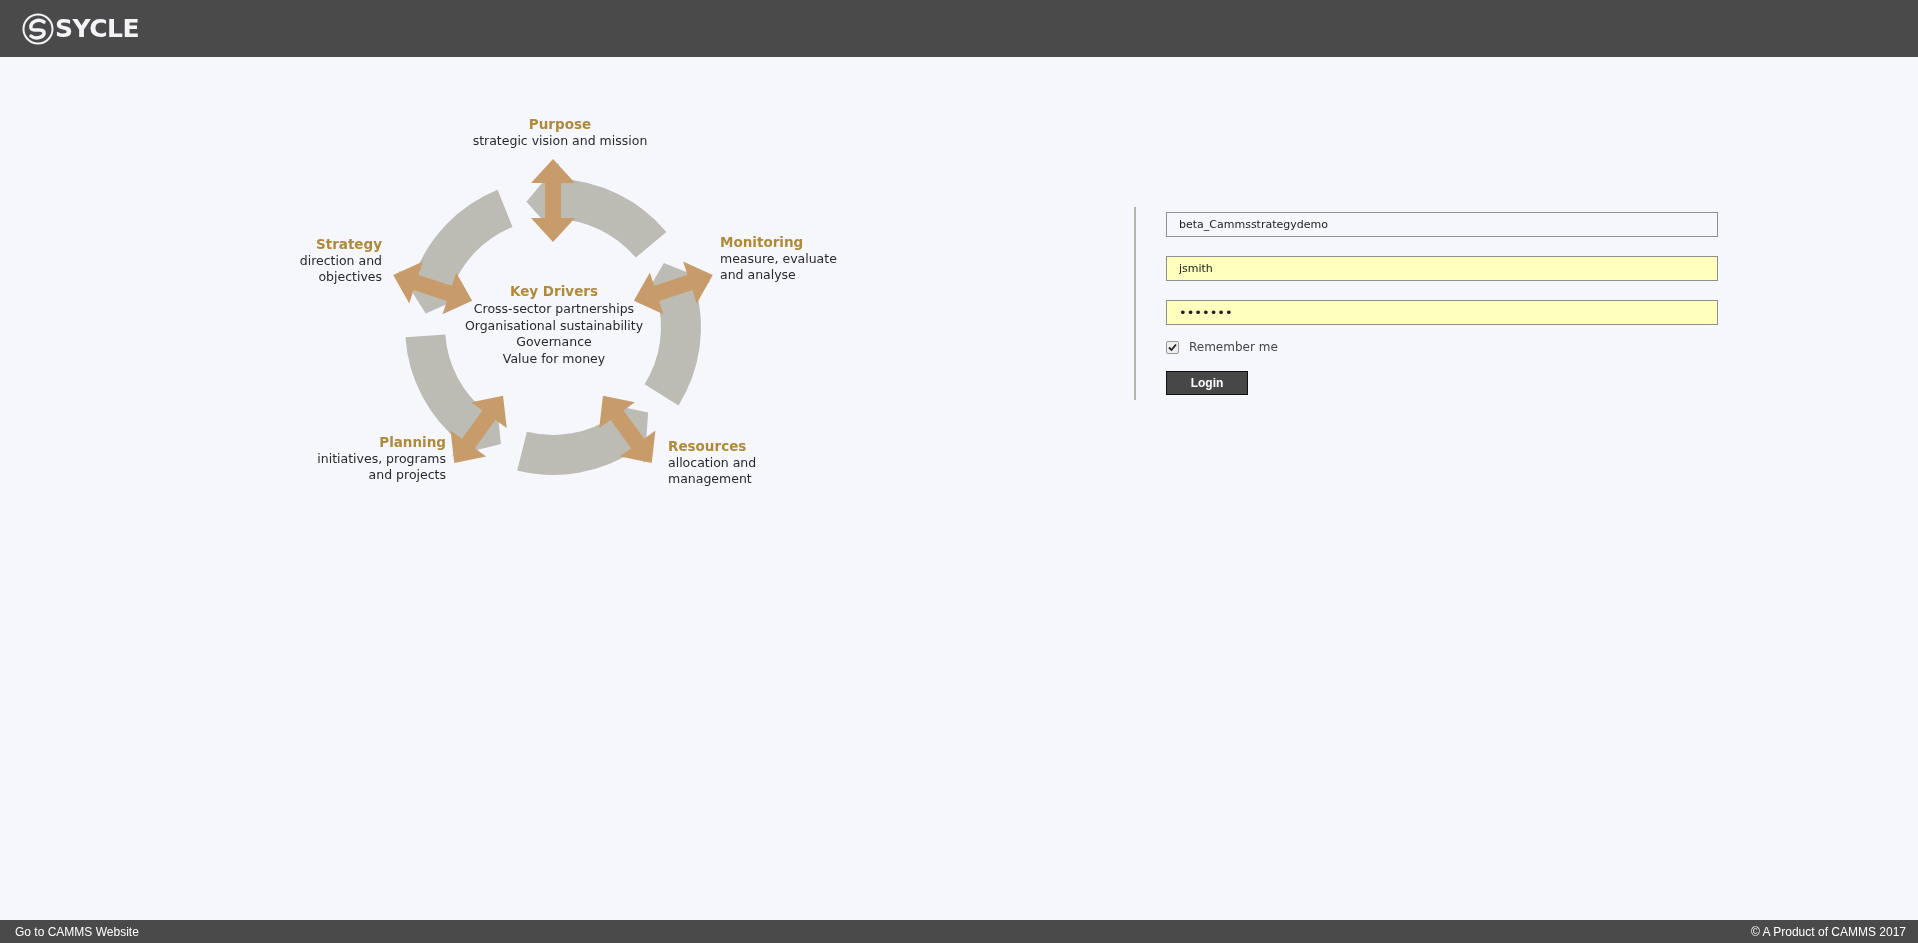 The image size is (1918, 943). What do you see at coordinates (712, 463) in the screenshot?
I see `segment-description: allocation and` at bounding box center [712, 463].